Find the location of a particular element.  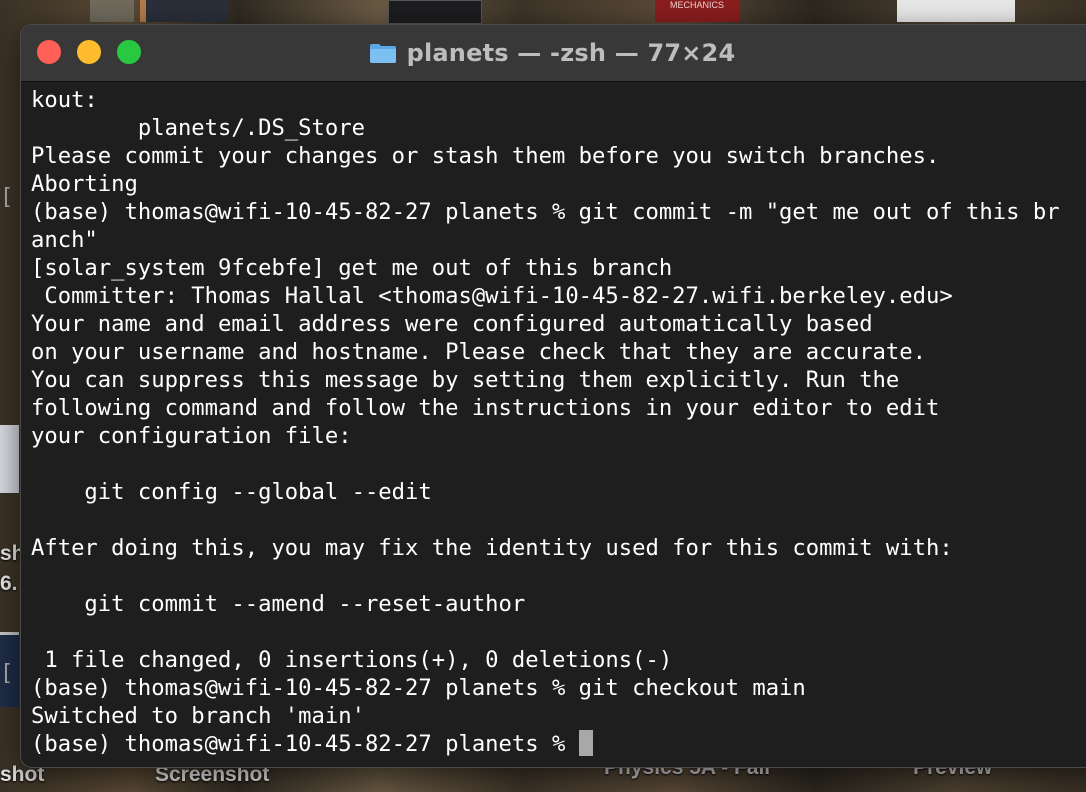

desktop-file-label: 6. is located at coordinates (9, 584).